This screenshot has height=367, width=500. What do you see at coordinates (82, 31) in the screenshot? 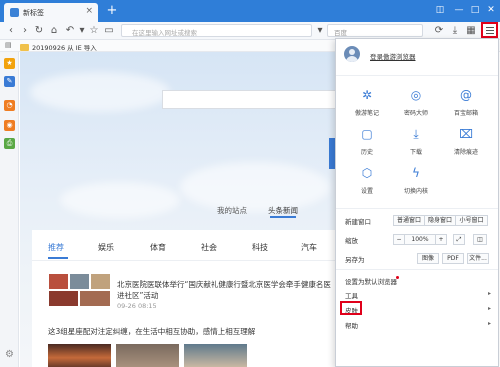
I see `undo-dropdown-icon: ▾` at bounding box center [82, 31].